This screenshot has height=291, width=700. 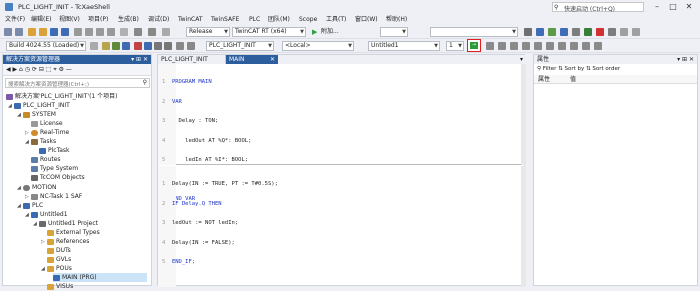 What do you see at coordinates (69, 19) in the screenshot?
I see `menu-view: 视图(V)` at bounding box center [69, 19].